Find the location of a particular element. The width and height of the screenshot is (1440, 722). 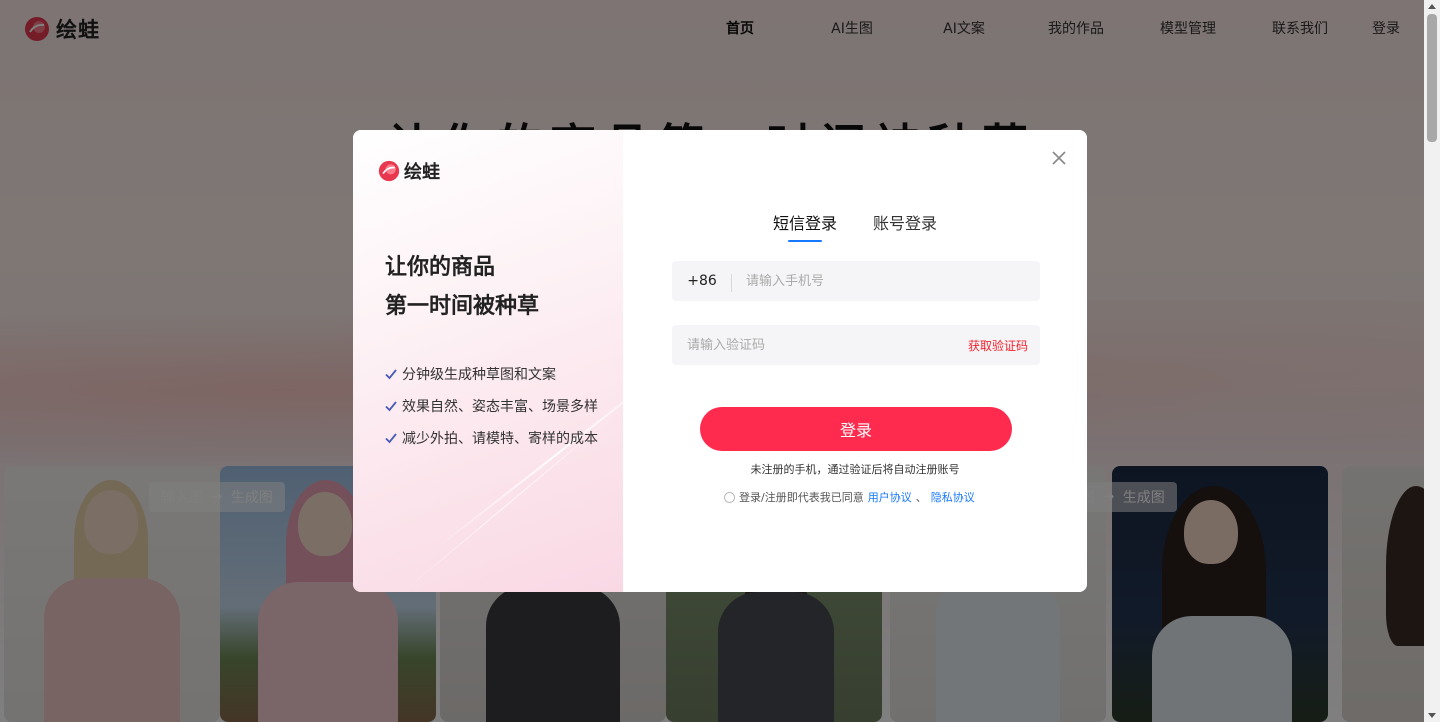

feature-item: 减少外拍、请模特、寄样的成本 is located at coordinates (491, 438).